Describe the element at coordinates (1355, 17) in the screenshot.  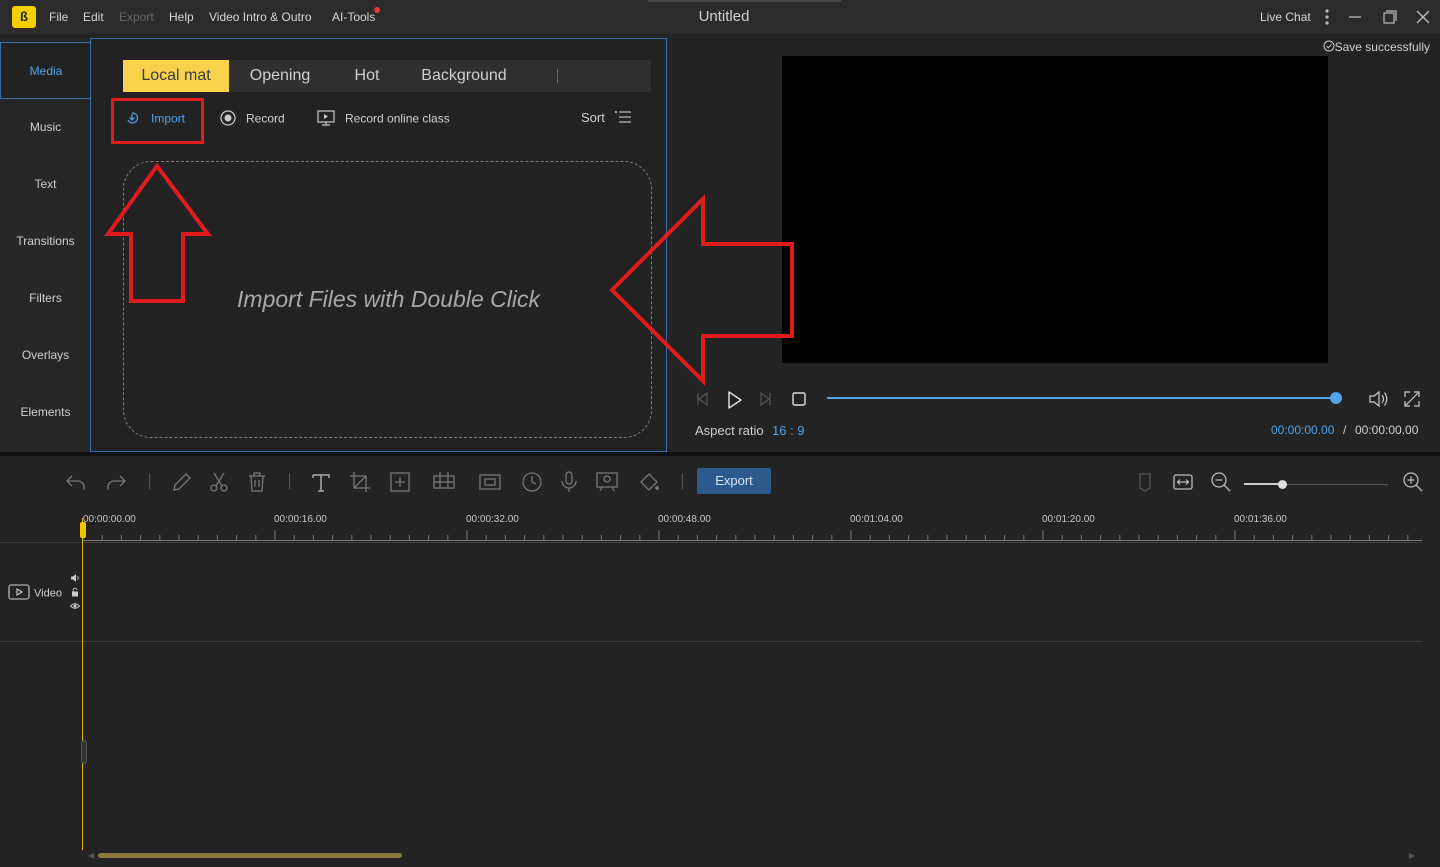
I see `minimize-icon` at that location.